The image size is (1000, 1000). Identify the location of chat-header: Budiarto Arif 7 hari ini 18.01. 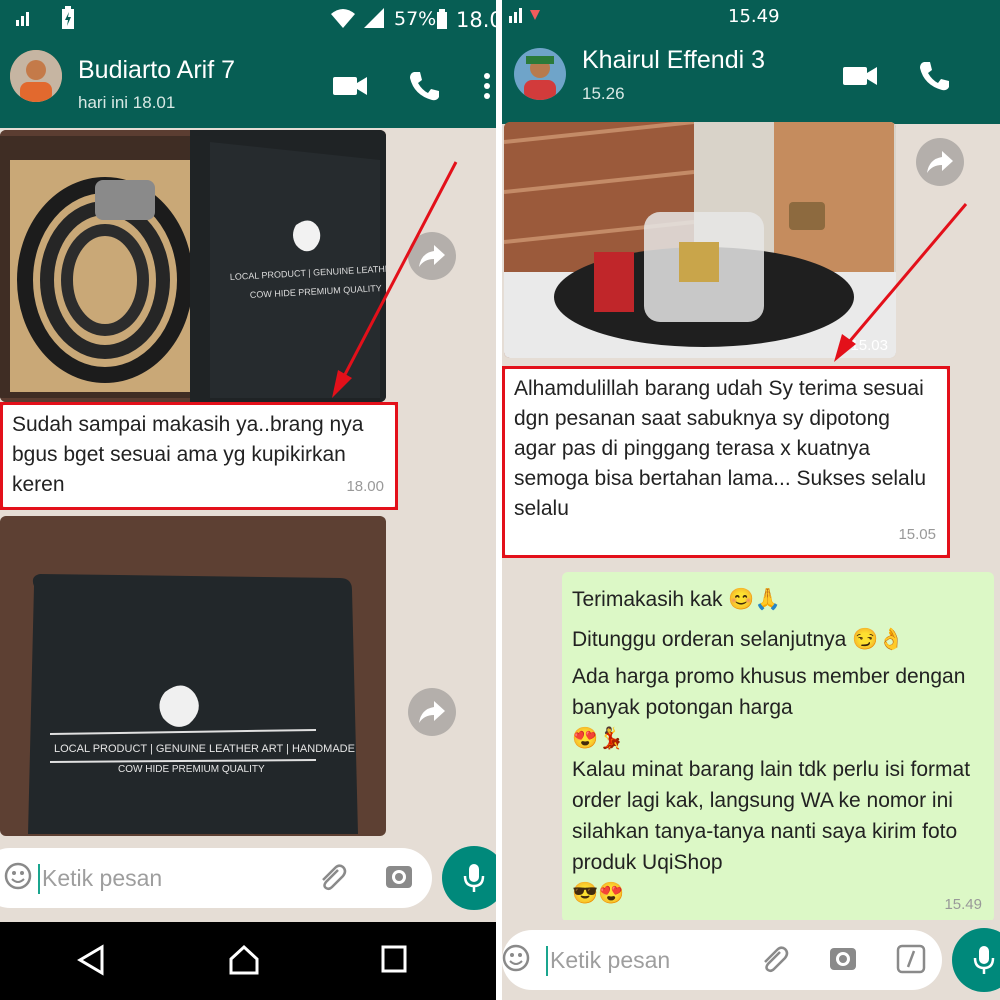
(248, 83).